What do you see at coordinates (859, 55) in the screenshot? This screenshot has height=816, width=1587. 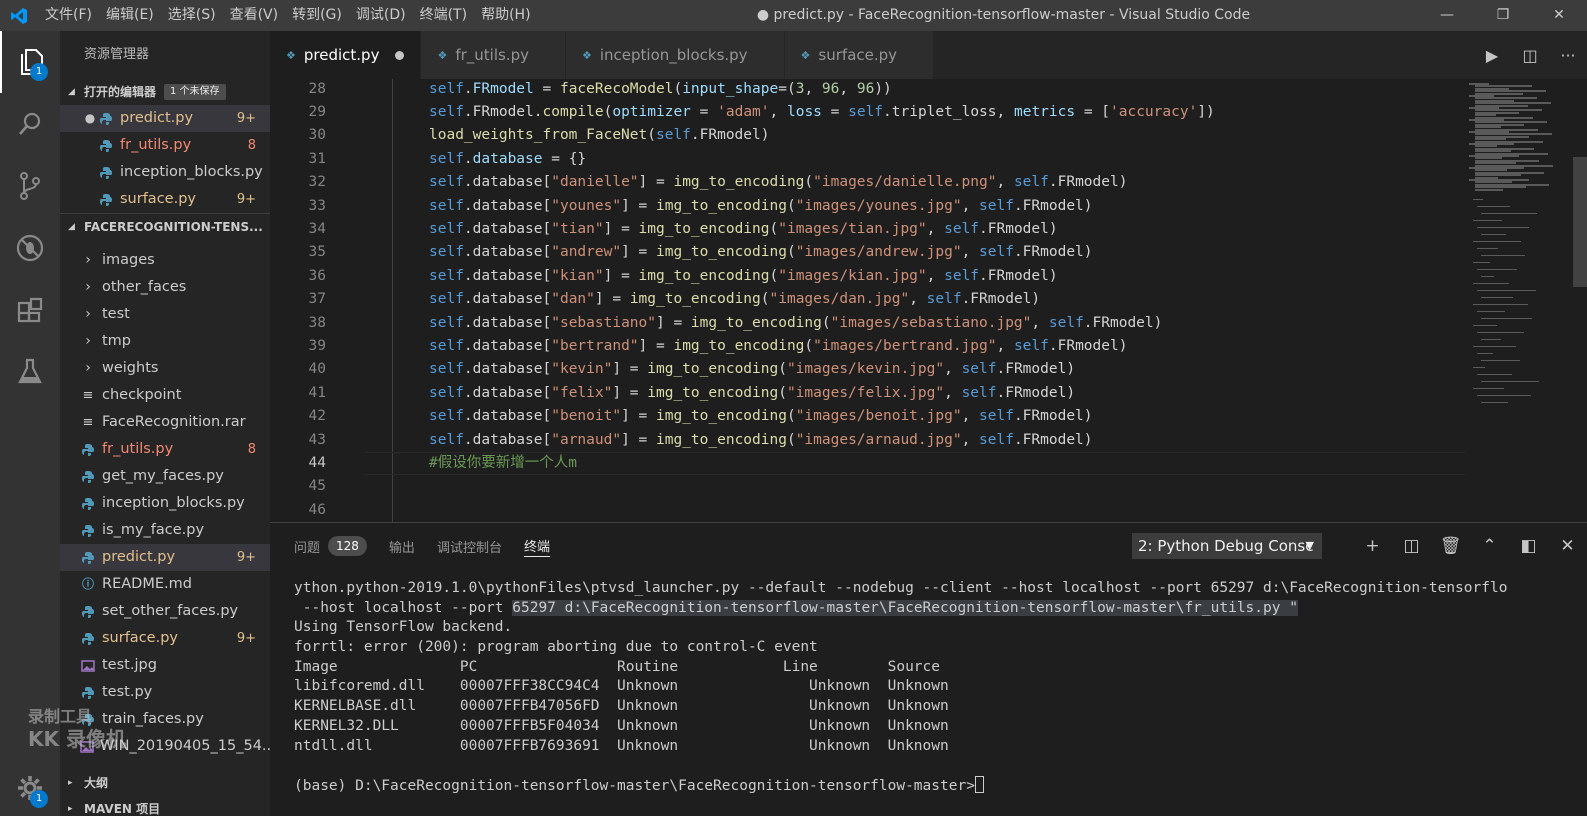 I see `tab-surface: ❖ surface.py` at bounding box center [859, 55].